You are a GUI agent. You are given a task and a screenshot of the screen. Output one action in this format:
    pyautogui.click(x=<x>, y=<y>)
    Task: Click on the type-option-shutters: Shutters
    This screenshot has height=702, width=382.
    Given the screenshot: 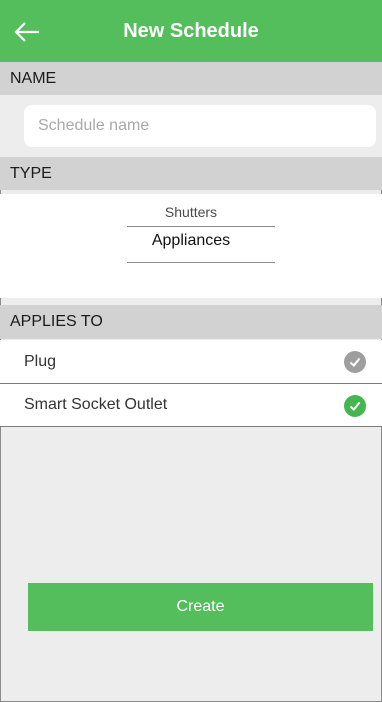 What is the action you would take?
    pyautogui.click(x=191, y=212)
    